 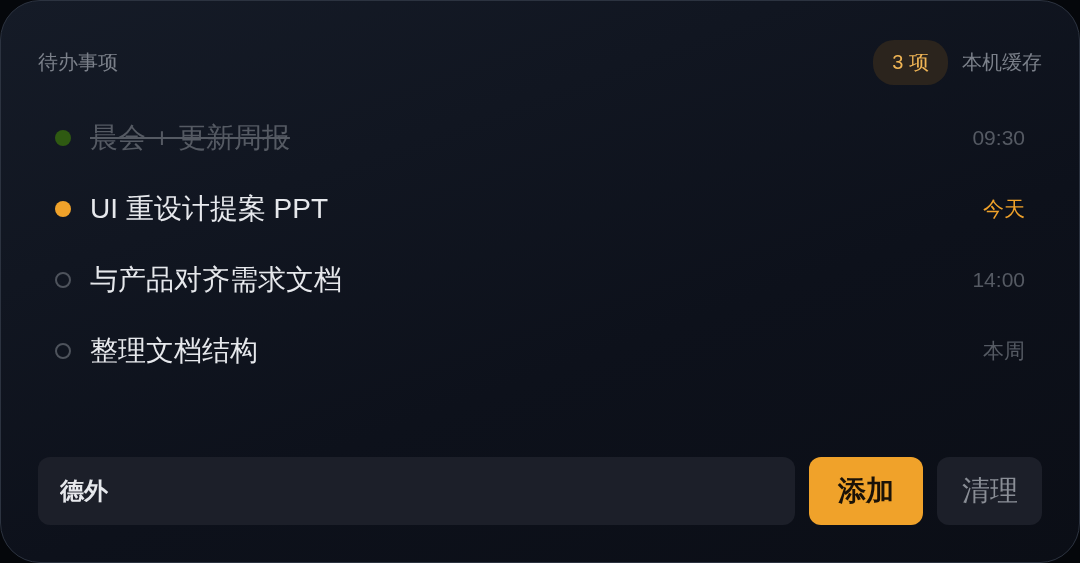 What do you see at coordinates (78, 62) in the screenshot?
I see `panel-title: 待办事项` at bounding box center [78, 62].